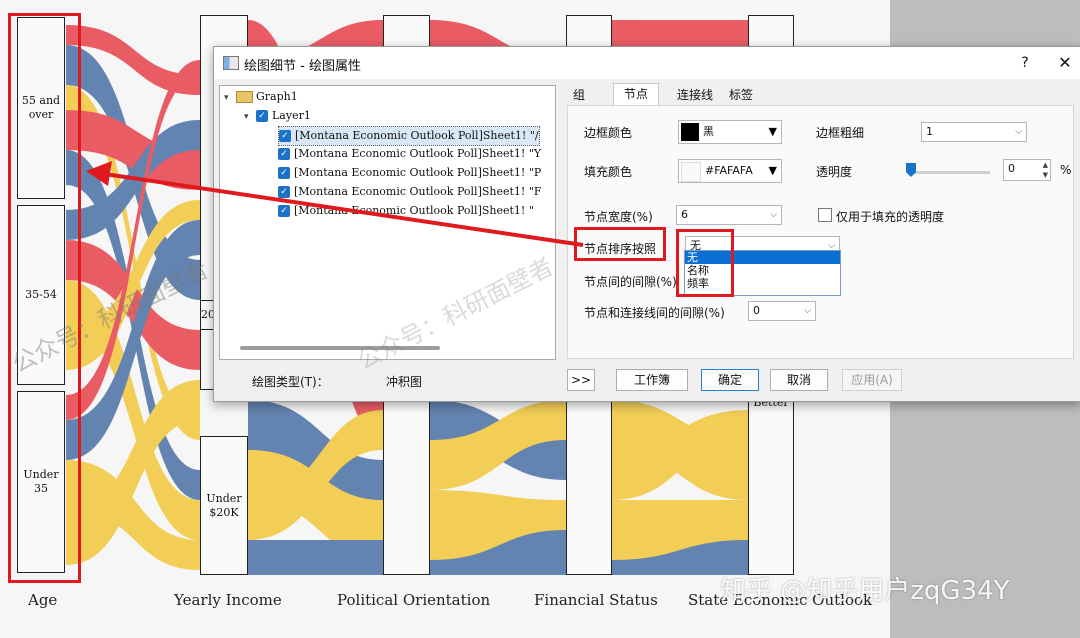 This screenshot has height=638, width=1080. What do you see at coordinates (729, 215) in the screenshot?
I see `node-width-select: 6 ⌵` at bounding box center [729, 215].